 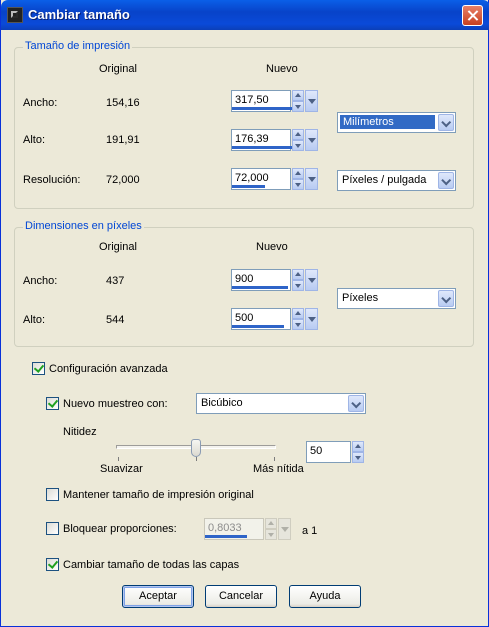 I want to click on sharpness-slider-thumb, so click(x=196, y=448).